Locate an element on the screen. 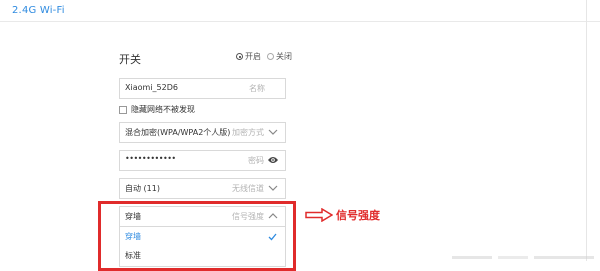 The width and height of the screenshot is (600, 271). switch-radio-group: 开启 关闭 is located at coordinates (267, 56).